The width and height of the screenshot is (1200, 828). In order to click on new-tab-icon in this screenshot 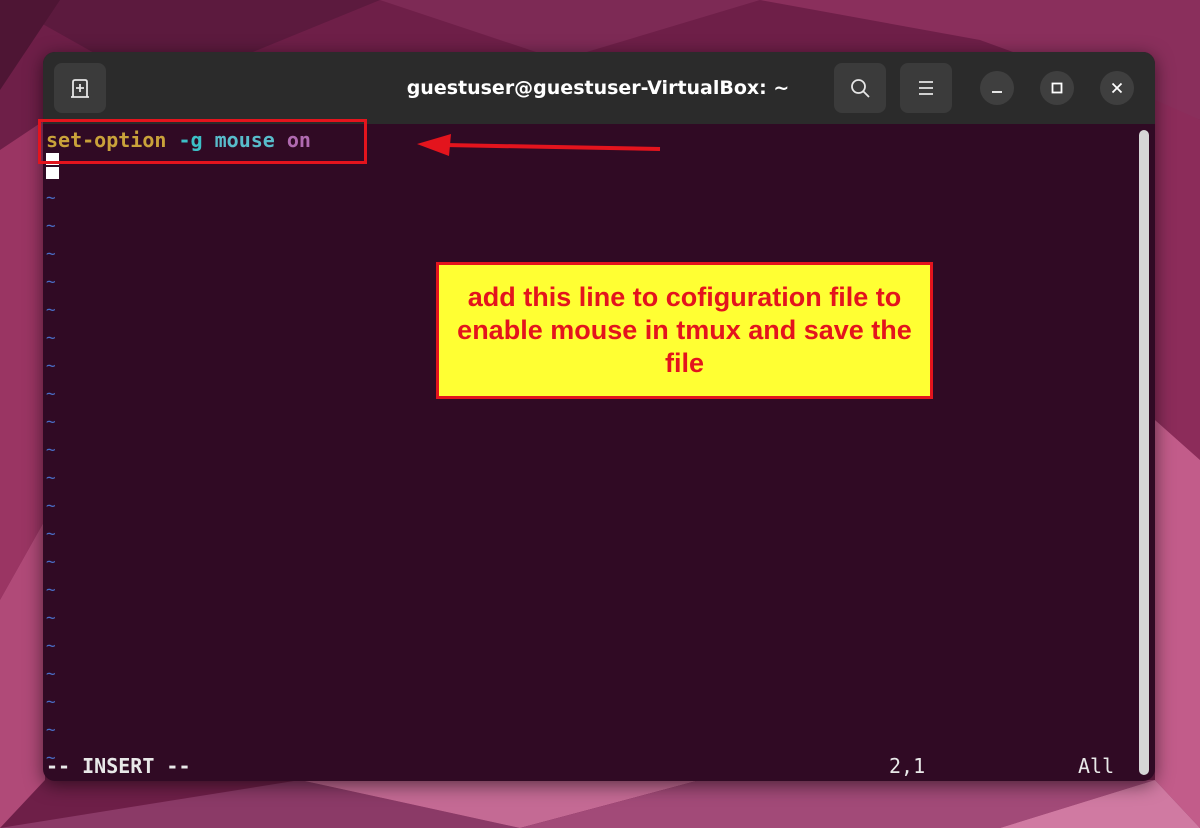, I will do `click(80, 88)`.